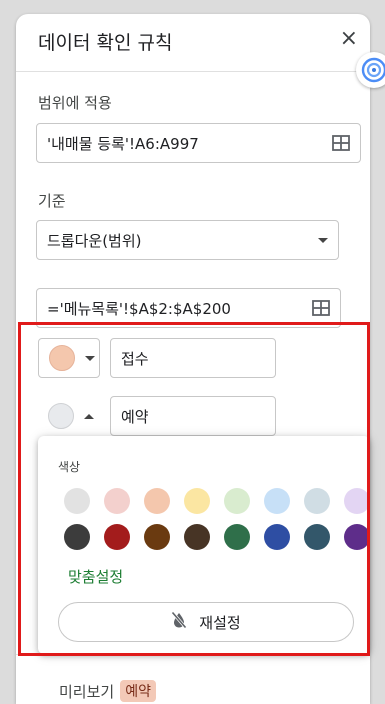 This screenshot has width=385, height=704. Describe the element at coordinates (217, 501) in the screenshot. I see `palette-row-light` at that location.